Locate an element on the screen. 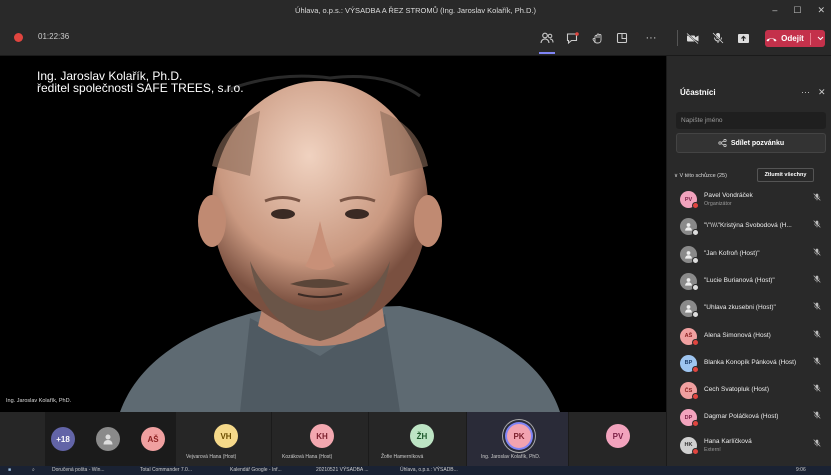 This screenshot has width=831, height=475. tile-avatar: KH is located at coordinates (322, 436).